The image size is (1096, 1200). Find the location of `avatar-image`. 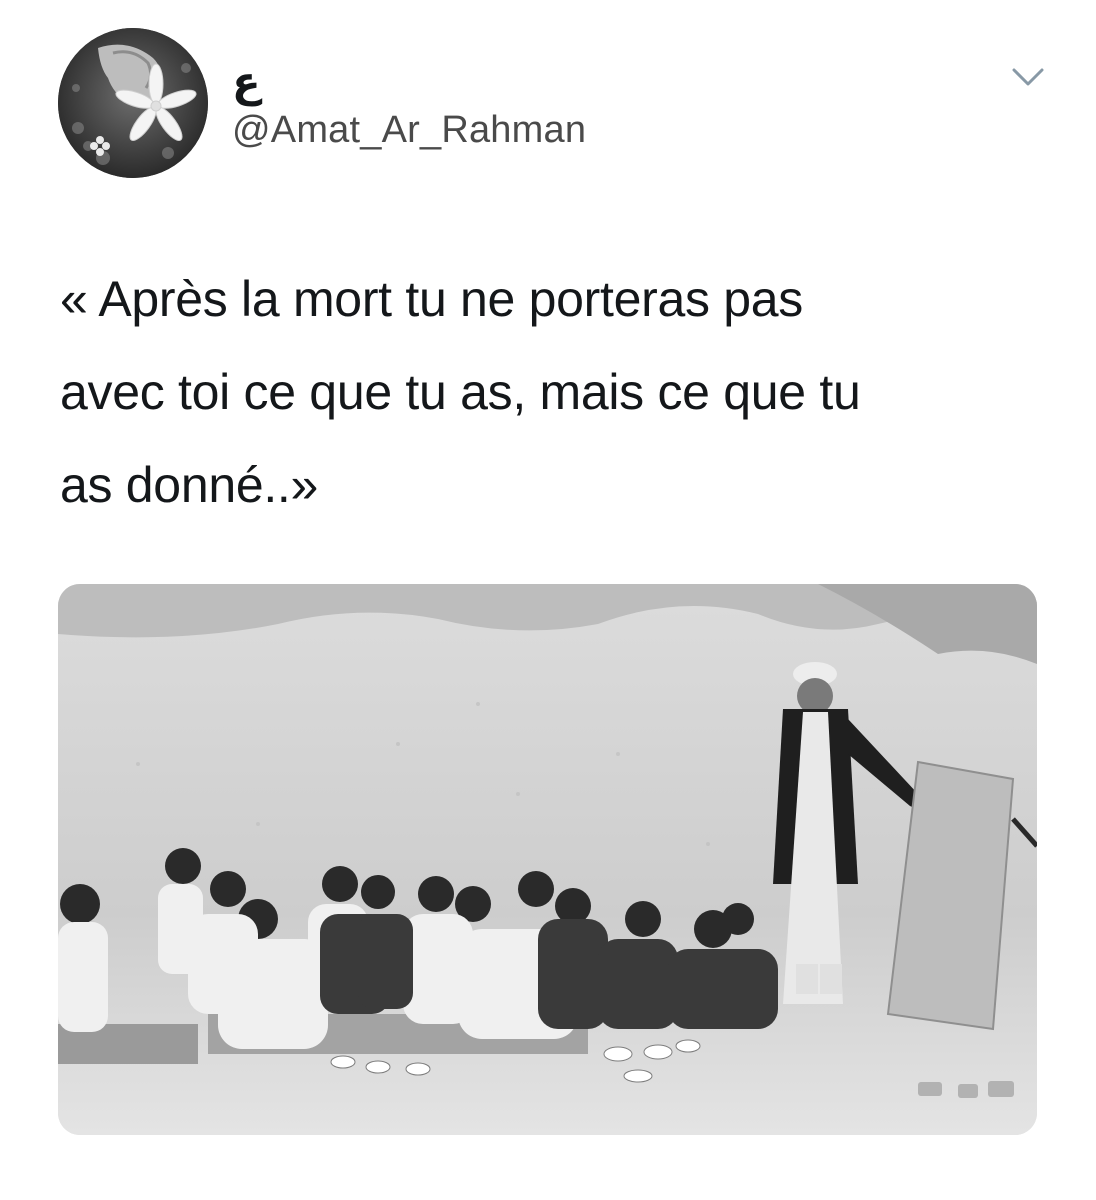

avatar-image is located at coordinates (133, 103).